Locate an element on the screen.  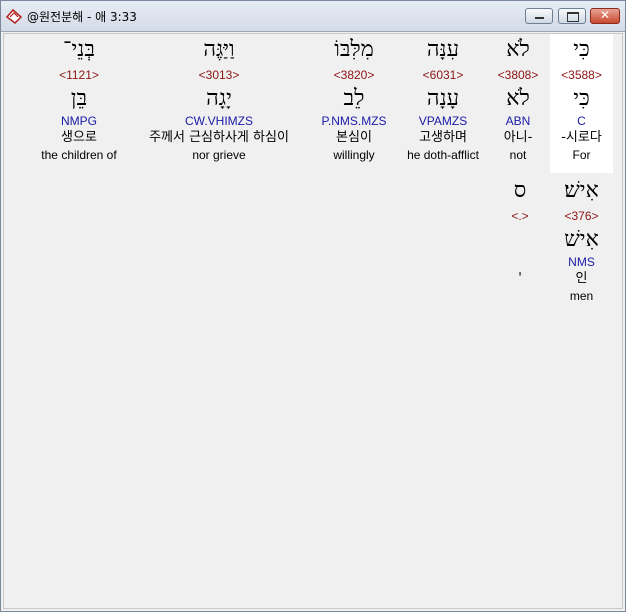
strong-number: <3808> is located at coordinates (518, 75).